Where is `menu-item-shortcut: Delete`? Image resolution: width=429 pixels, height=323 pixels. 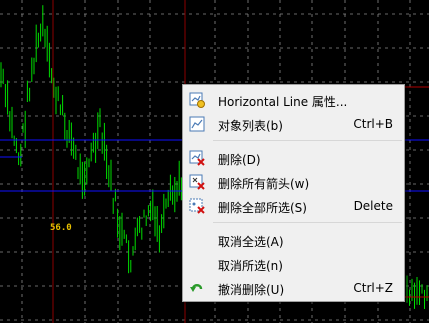
menu-item-shortcut: Delete is located at coordinates (373, 206).